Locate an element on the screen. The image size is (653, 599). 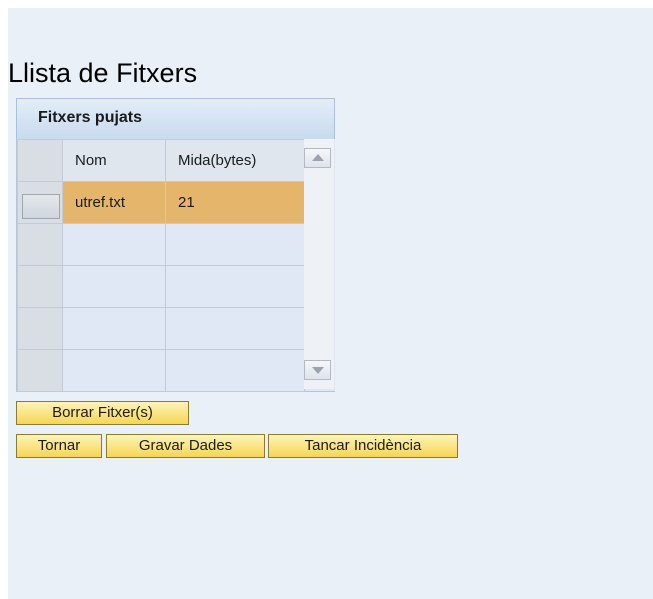
delete-files-button: Borrar Fitxer(s) is located at coordinates (102, 413).